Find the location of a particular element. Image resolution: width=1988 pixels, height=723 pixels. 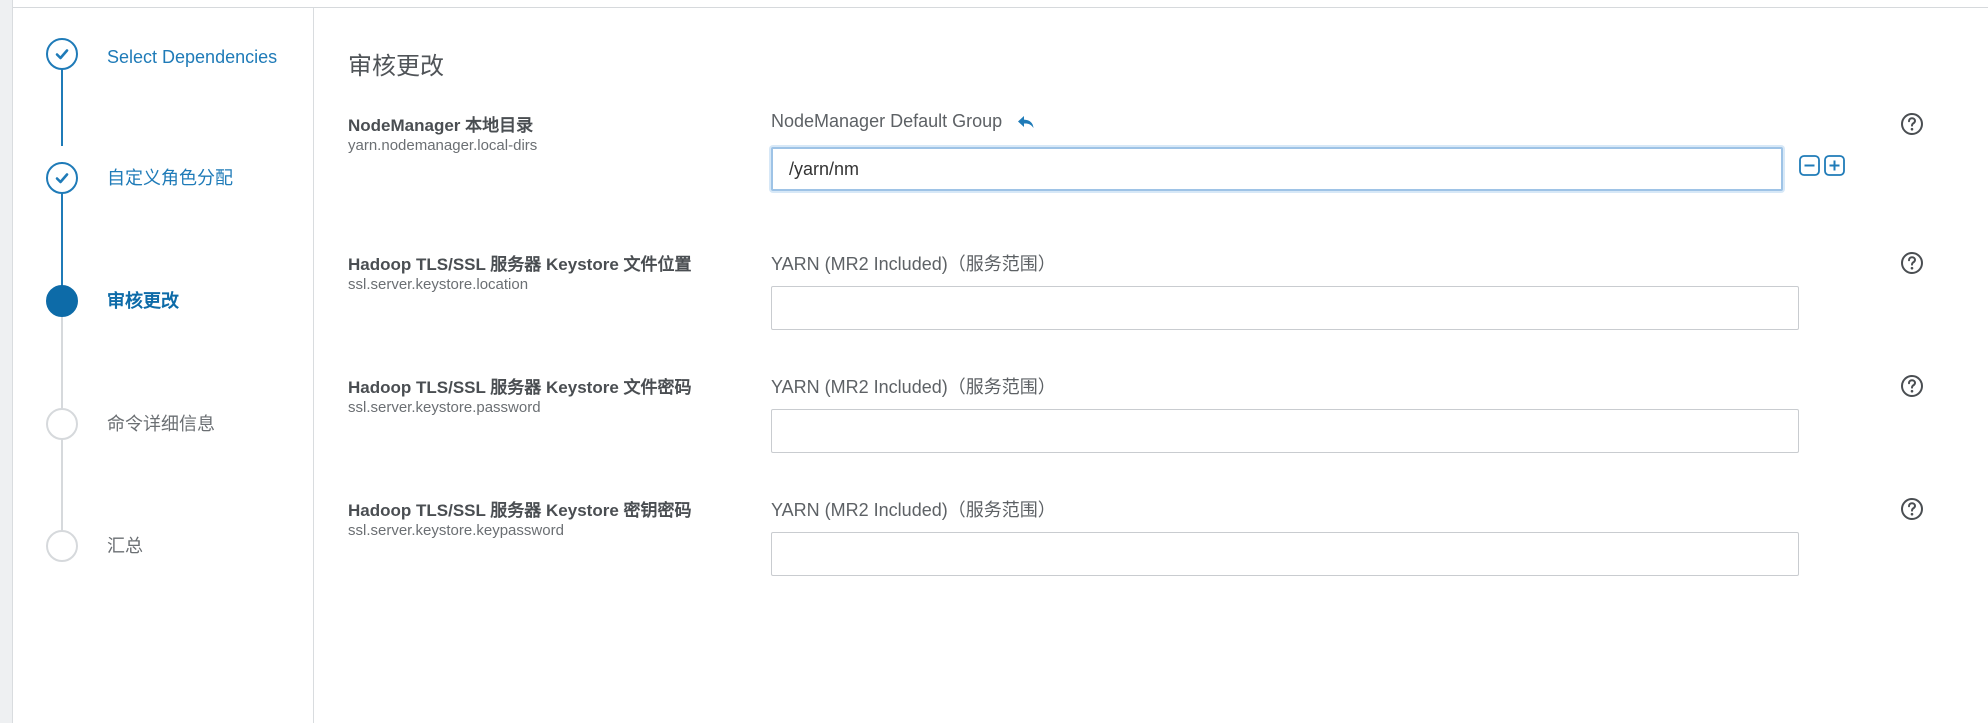

property-key: ssl.server.keystore.keypassword is located at coordinates (456, 530).